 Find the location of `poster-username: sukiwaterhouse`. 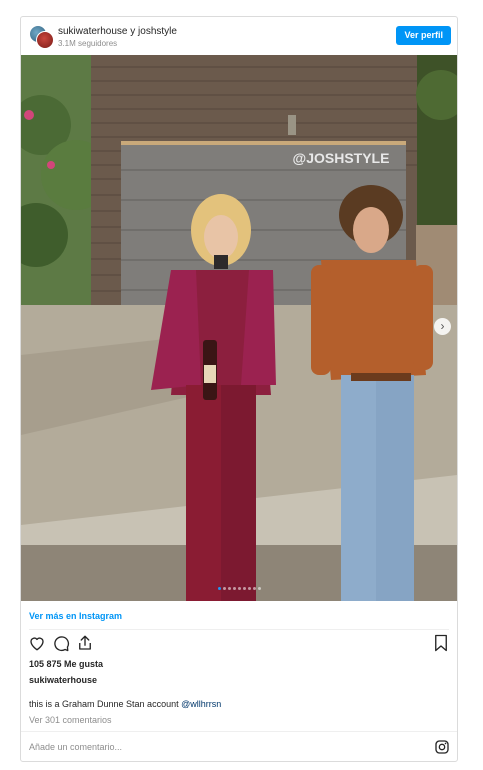

poster-username: sukiwaterhouse is located at coordinates (63, 680).